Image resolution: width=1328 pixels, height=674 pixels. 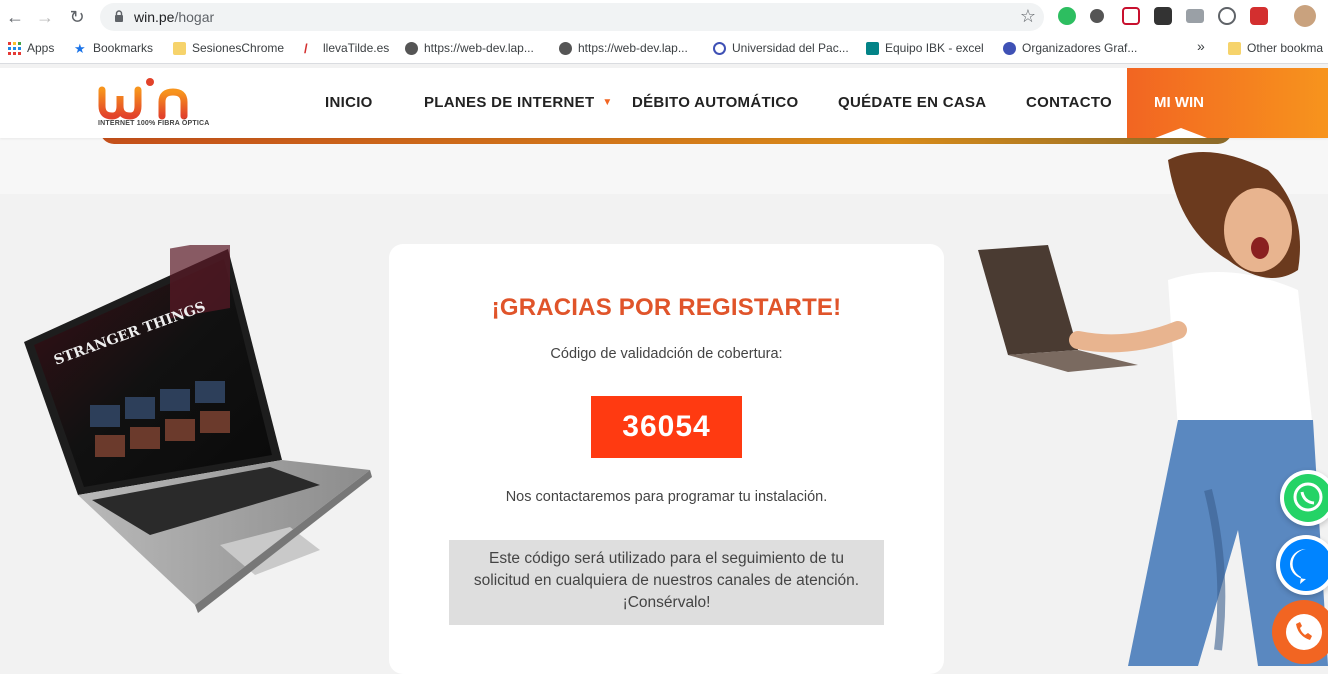 What do you see at coordinates (1227, 16) in the screenshot?
I see `code-extension-icon` at bounding box center [1227, 16].